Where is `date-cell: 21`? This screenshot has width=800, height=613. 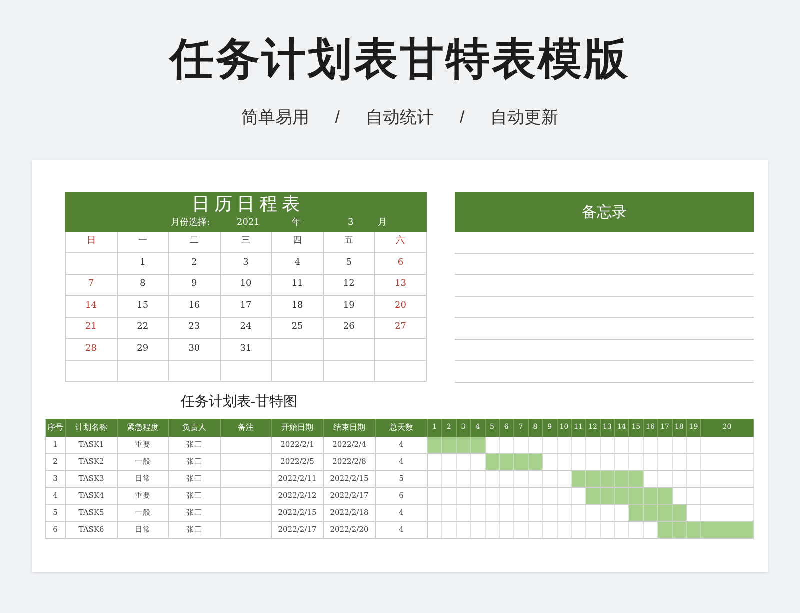
date-cell: 21 is located at coordinates (92, 328).